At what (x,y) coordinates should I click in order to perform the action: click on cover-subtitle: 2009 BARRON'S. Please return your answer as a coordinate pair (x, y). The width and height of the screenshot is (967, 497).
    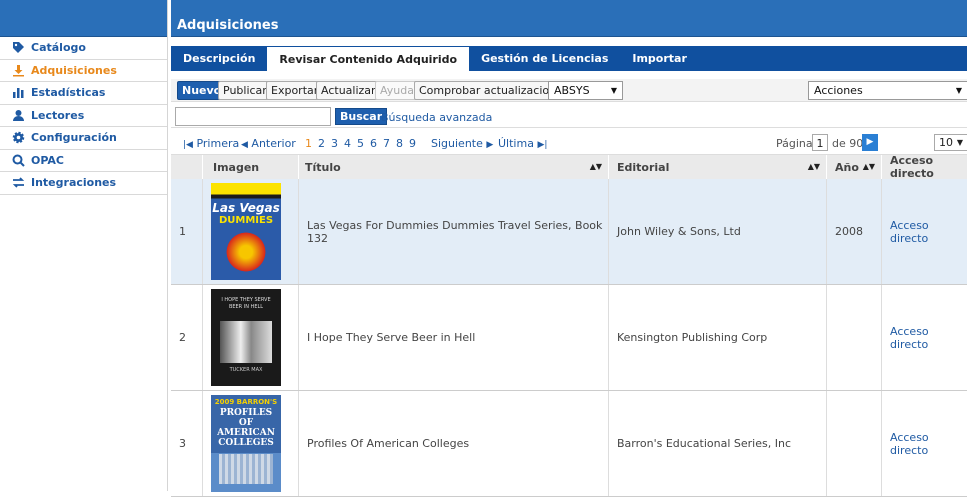
    Looking at the image, I should click on (246, 402).